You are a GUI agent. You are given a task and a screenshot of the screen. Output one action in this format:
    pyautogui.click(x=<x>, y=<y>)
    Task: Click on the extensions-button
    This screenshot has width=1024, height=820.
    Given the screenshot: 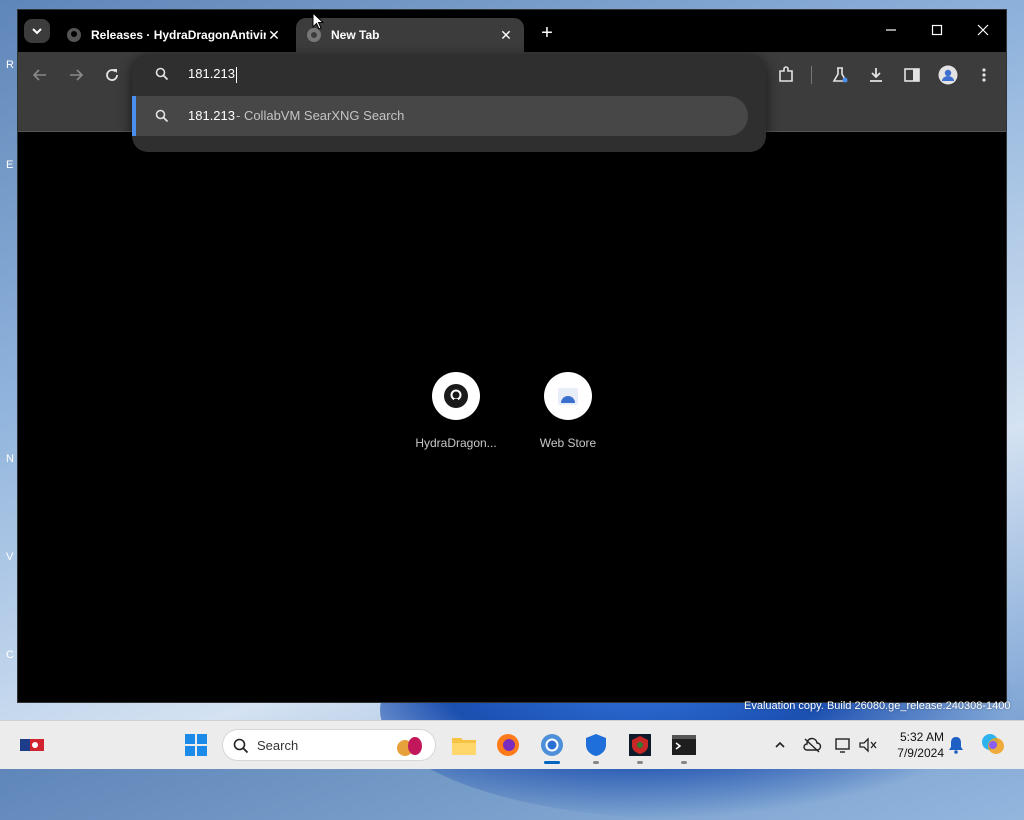 What is the action you would take?
    pyautogui.click(x=786, y=75)
    